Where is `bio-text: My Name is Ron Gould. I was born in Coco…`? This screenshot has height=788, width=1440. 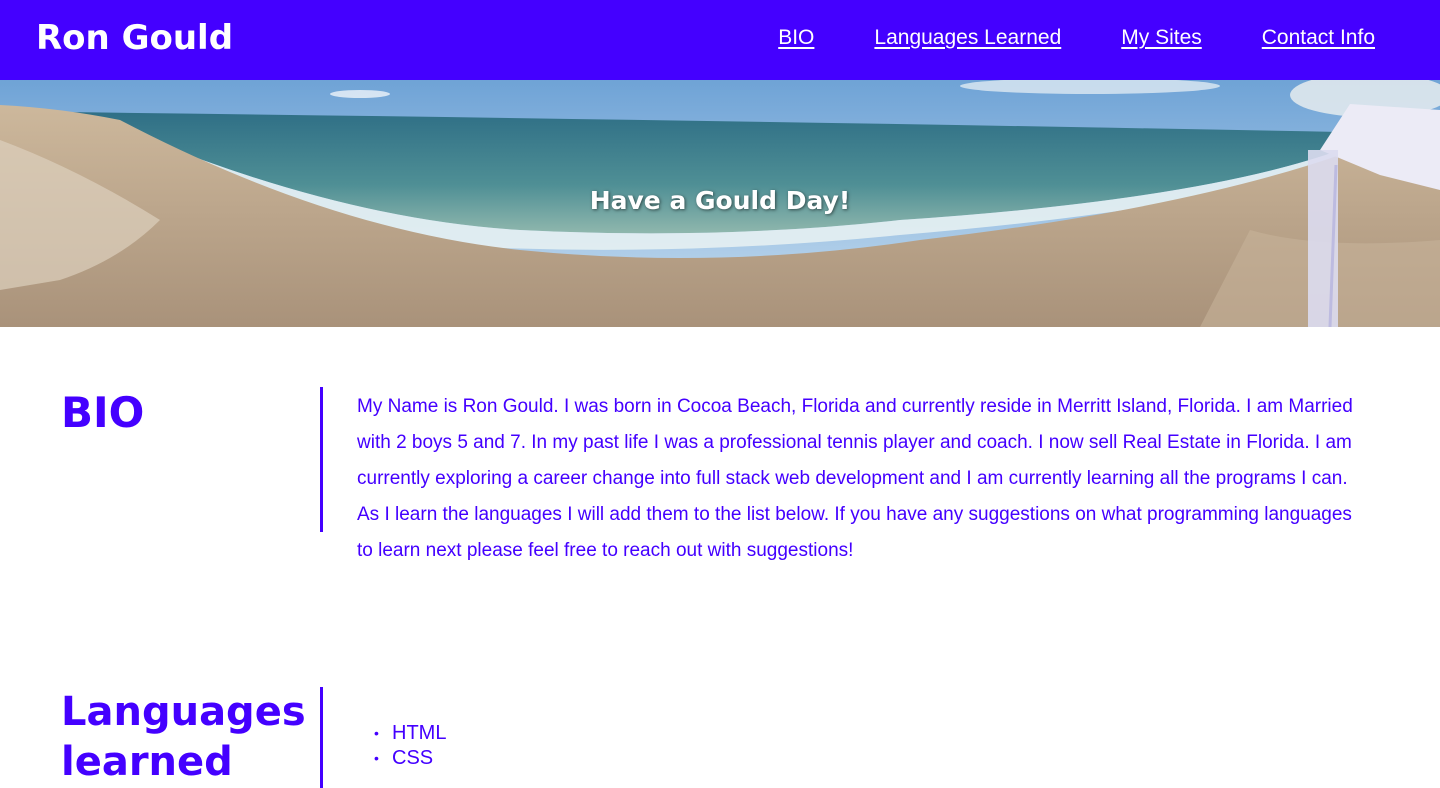
bio-text: My Name is Ron Gould. I was born in Coco… is located at coordinates (855, 478).